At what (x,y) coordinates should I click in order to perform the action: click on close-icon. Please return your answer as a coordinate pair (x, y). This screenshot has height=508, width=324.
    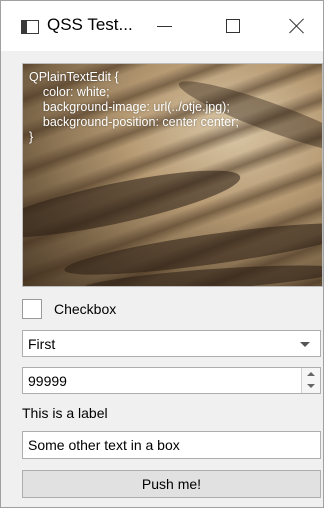
    Looking at the image, I should click on (297, 26).